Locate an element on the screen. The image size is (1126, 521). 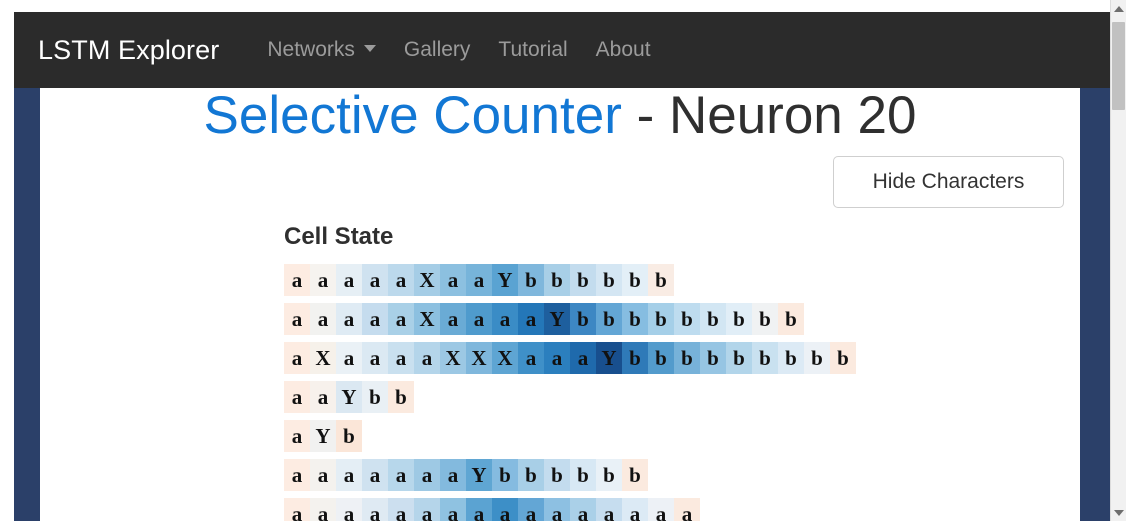
nav-item-gallery: Gallery is located at coordinates (437, 50).